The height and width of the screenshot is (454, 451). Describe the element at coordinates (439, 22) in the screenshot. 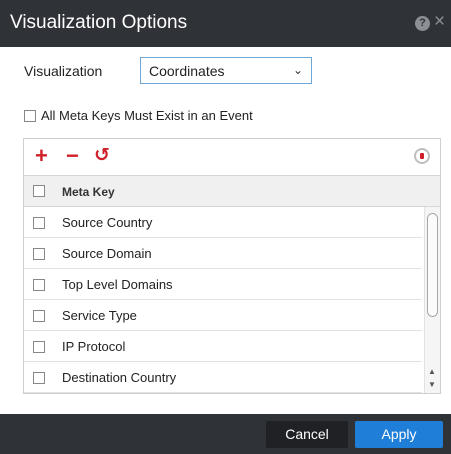

I see `close-icon: ×` at that location.